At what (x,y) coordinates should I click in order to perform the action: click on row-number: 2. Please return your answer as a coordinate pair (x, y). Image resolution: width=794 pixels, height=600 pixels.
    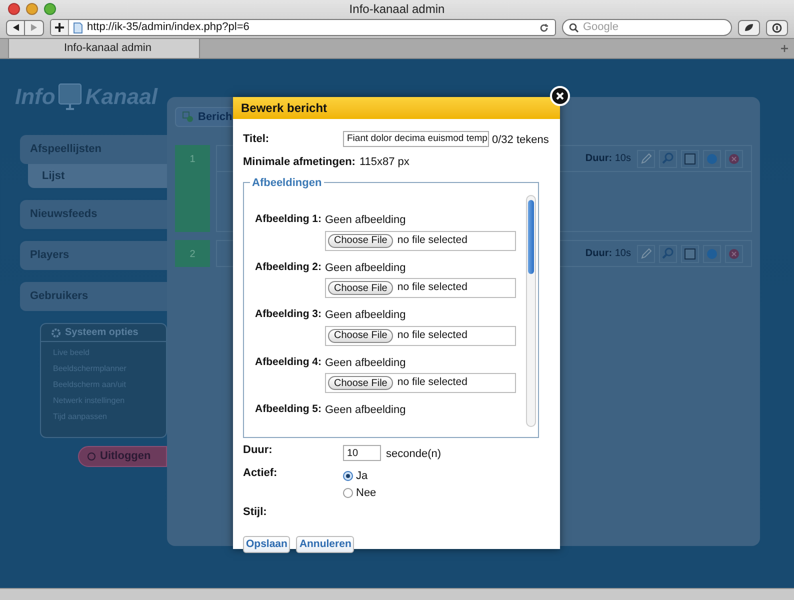
    Looking at the image, I should click on (192, 253).